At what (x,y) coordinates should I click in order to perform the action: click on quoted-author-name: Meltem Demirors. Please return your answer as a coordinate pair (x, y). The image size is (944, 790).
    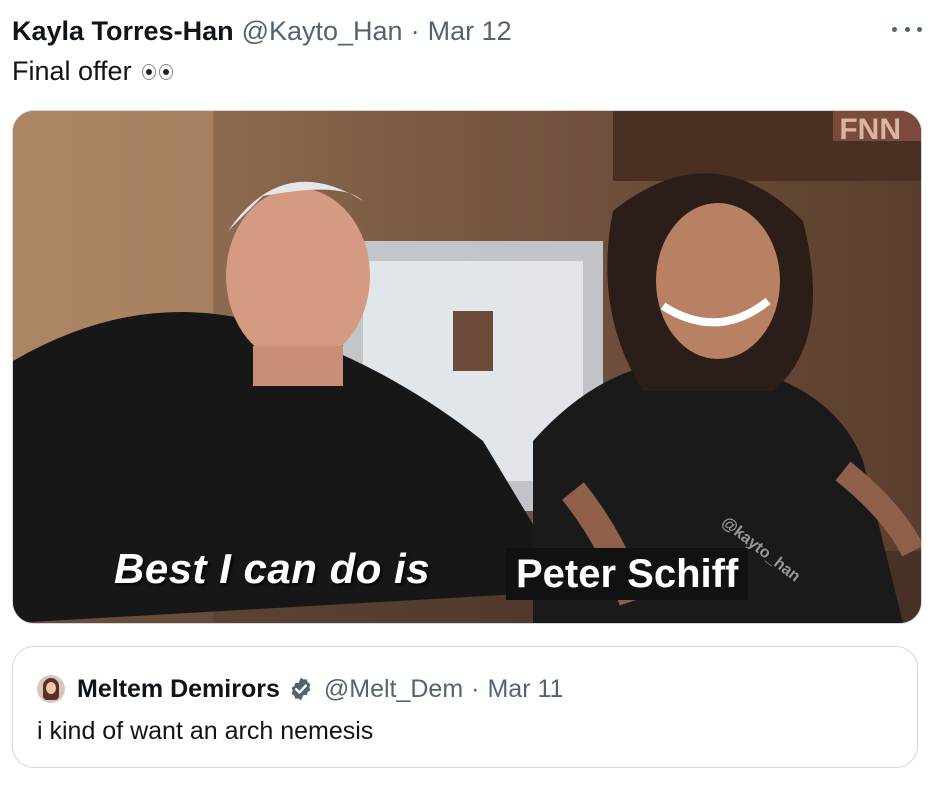
    Looking at the image, I should click on (178, 689).